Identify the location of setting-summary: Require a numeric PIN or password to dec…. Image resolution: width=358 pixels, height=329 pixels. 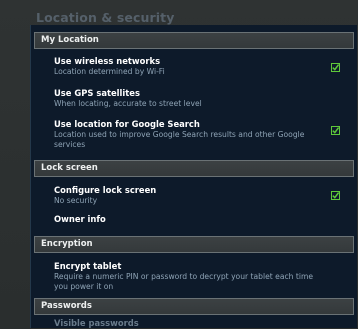
(184, 281).